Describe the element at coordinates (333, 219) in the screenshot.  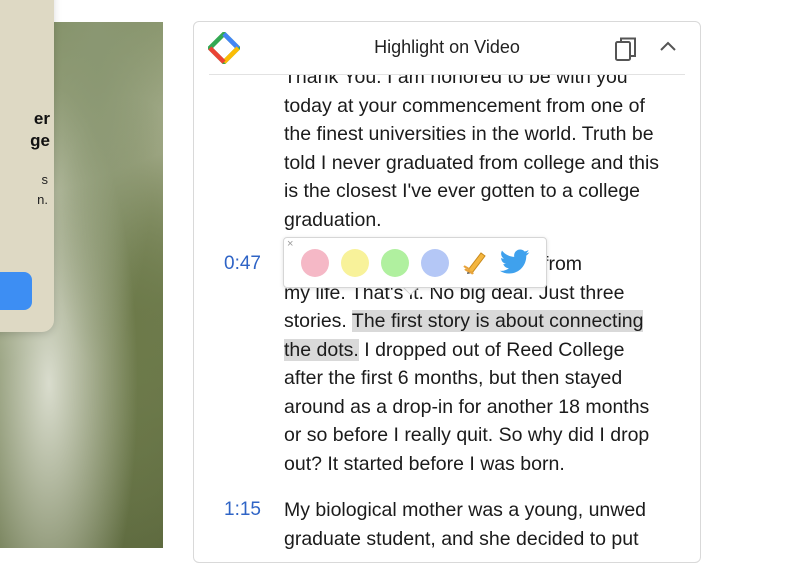
I see `text-line: graduation.` at that location.